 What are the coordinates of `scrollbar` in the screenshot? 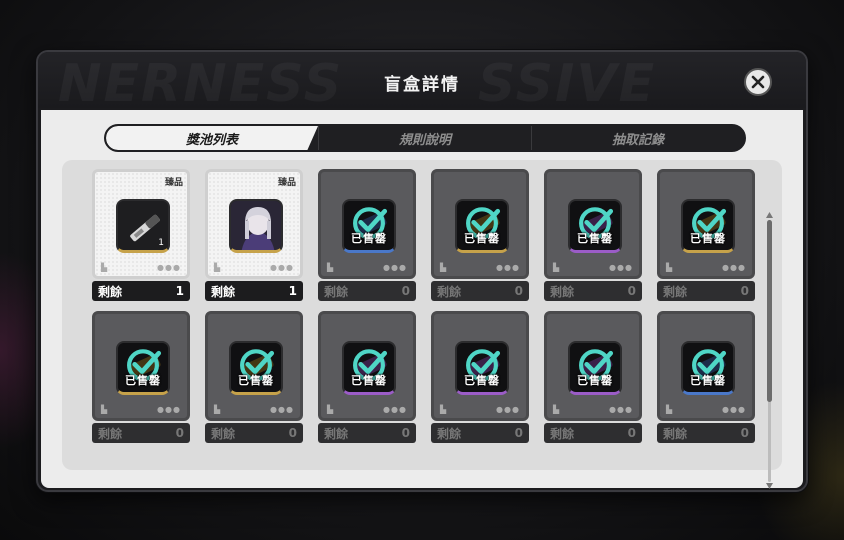 It's located at (769, 350).